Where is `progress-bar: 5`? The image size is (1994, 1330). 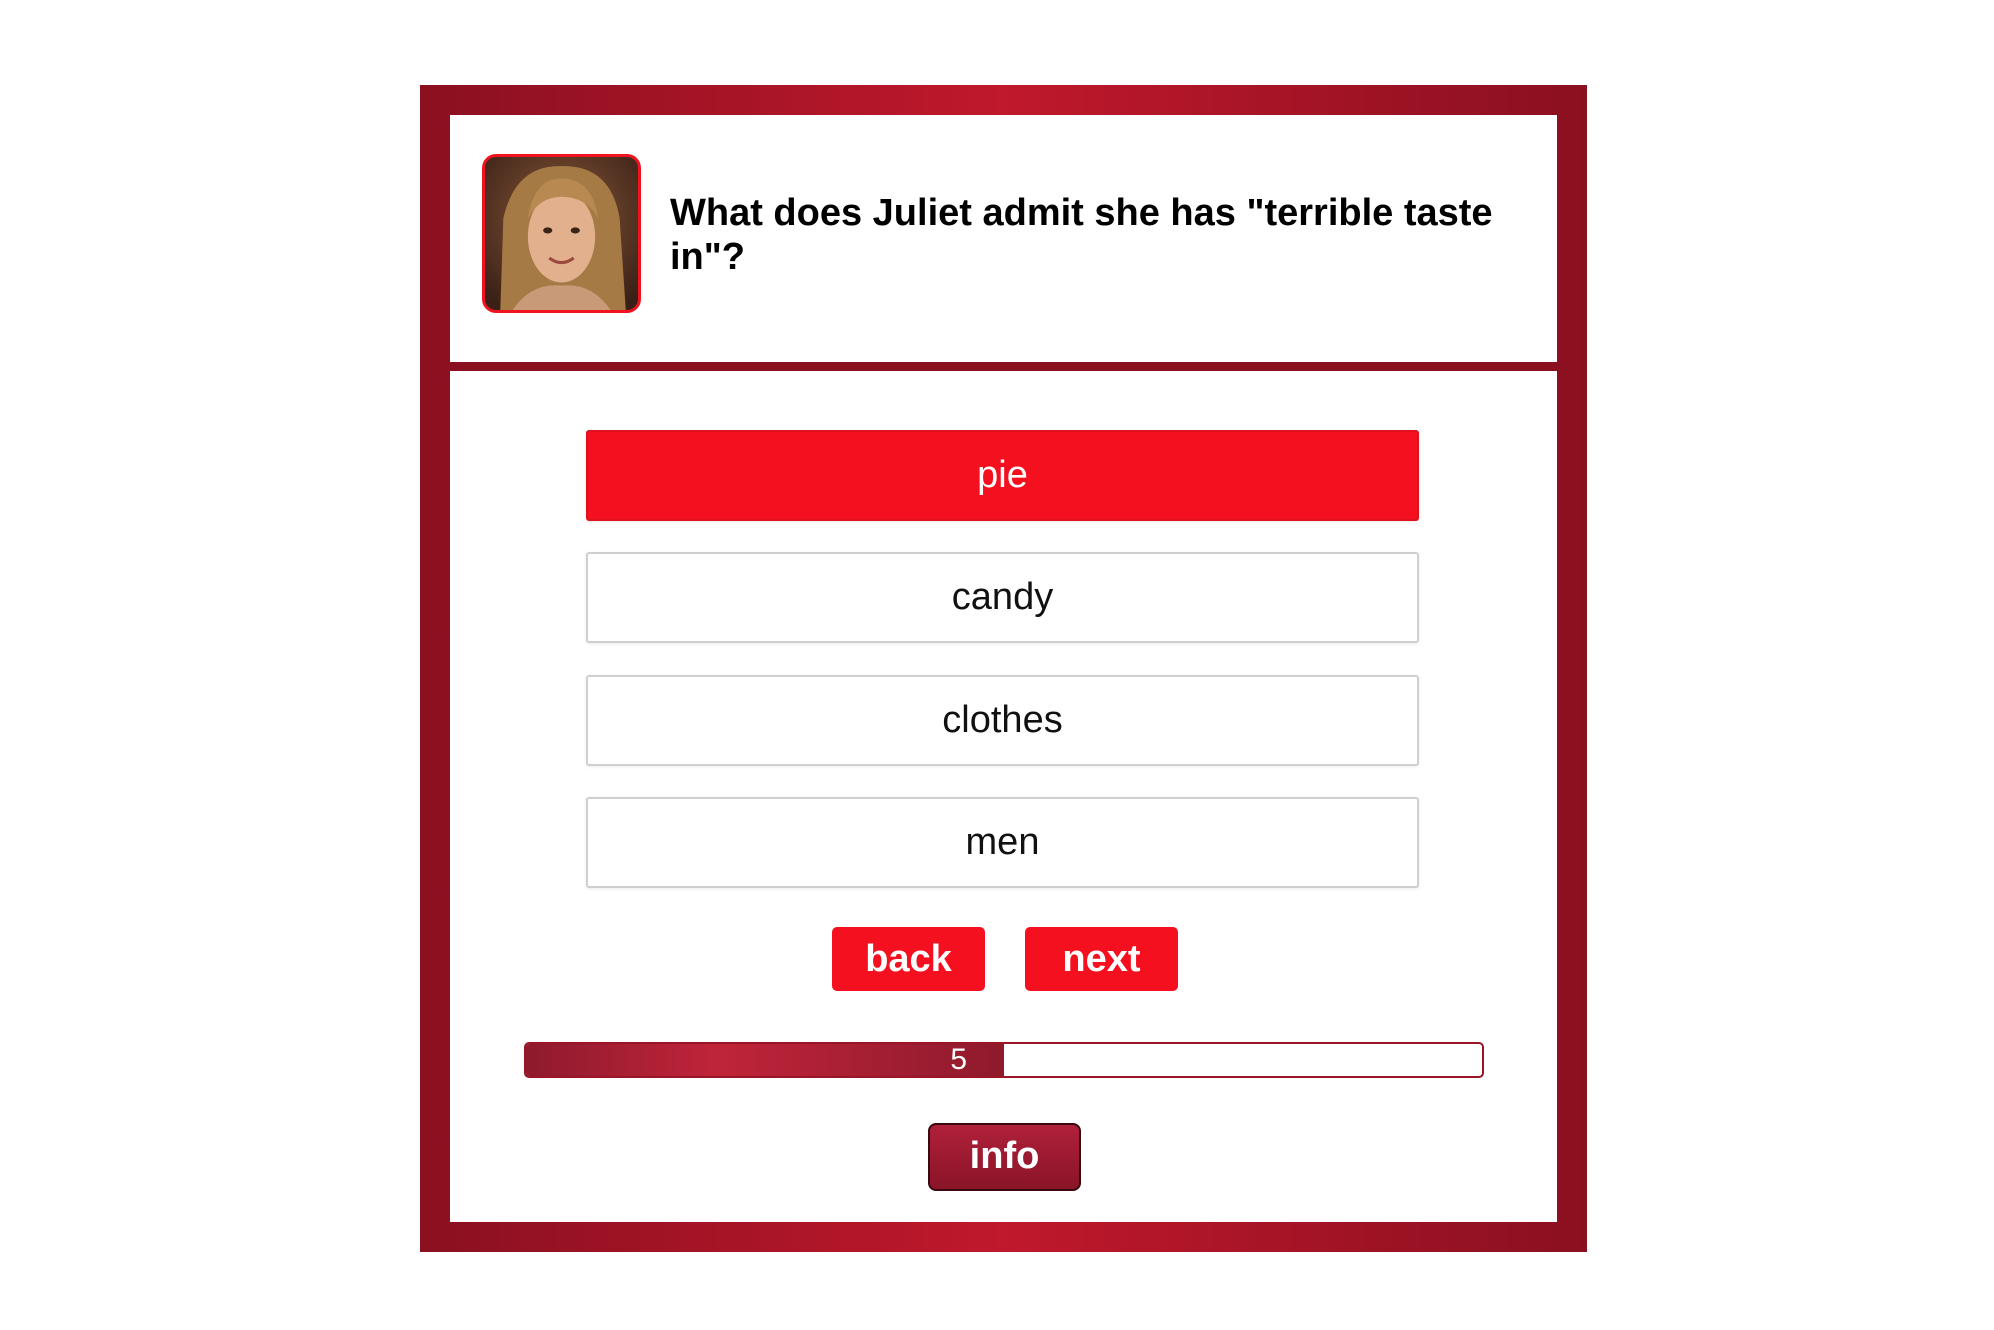
progress-bar: 5 is located at coordinates (1004, 1060).